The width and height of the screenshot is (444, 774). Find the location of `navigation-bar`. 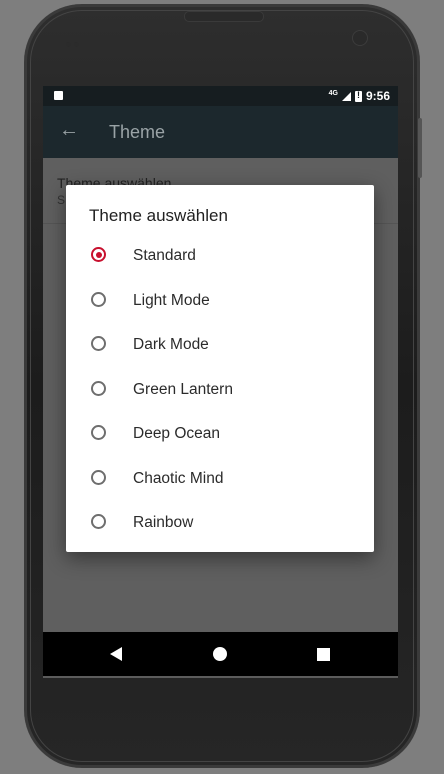

navigation-bar is located at coordinates (220, 654).